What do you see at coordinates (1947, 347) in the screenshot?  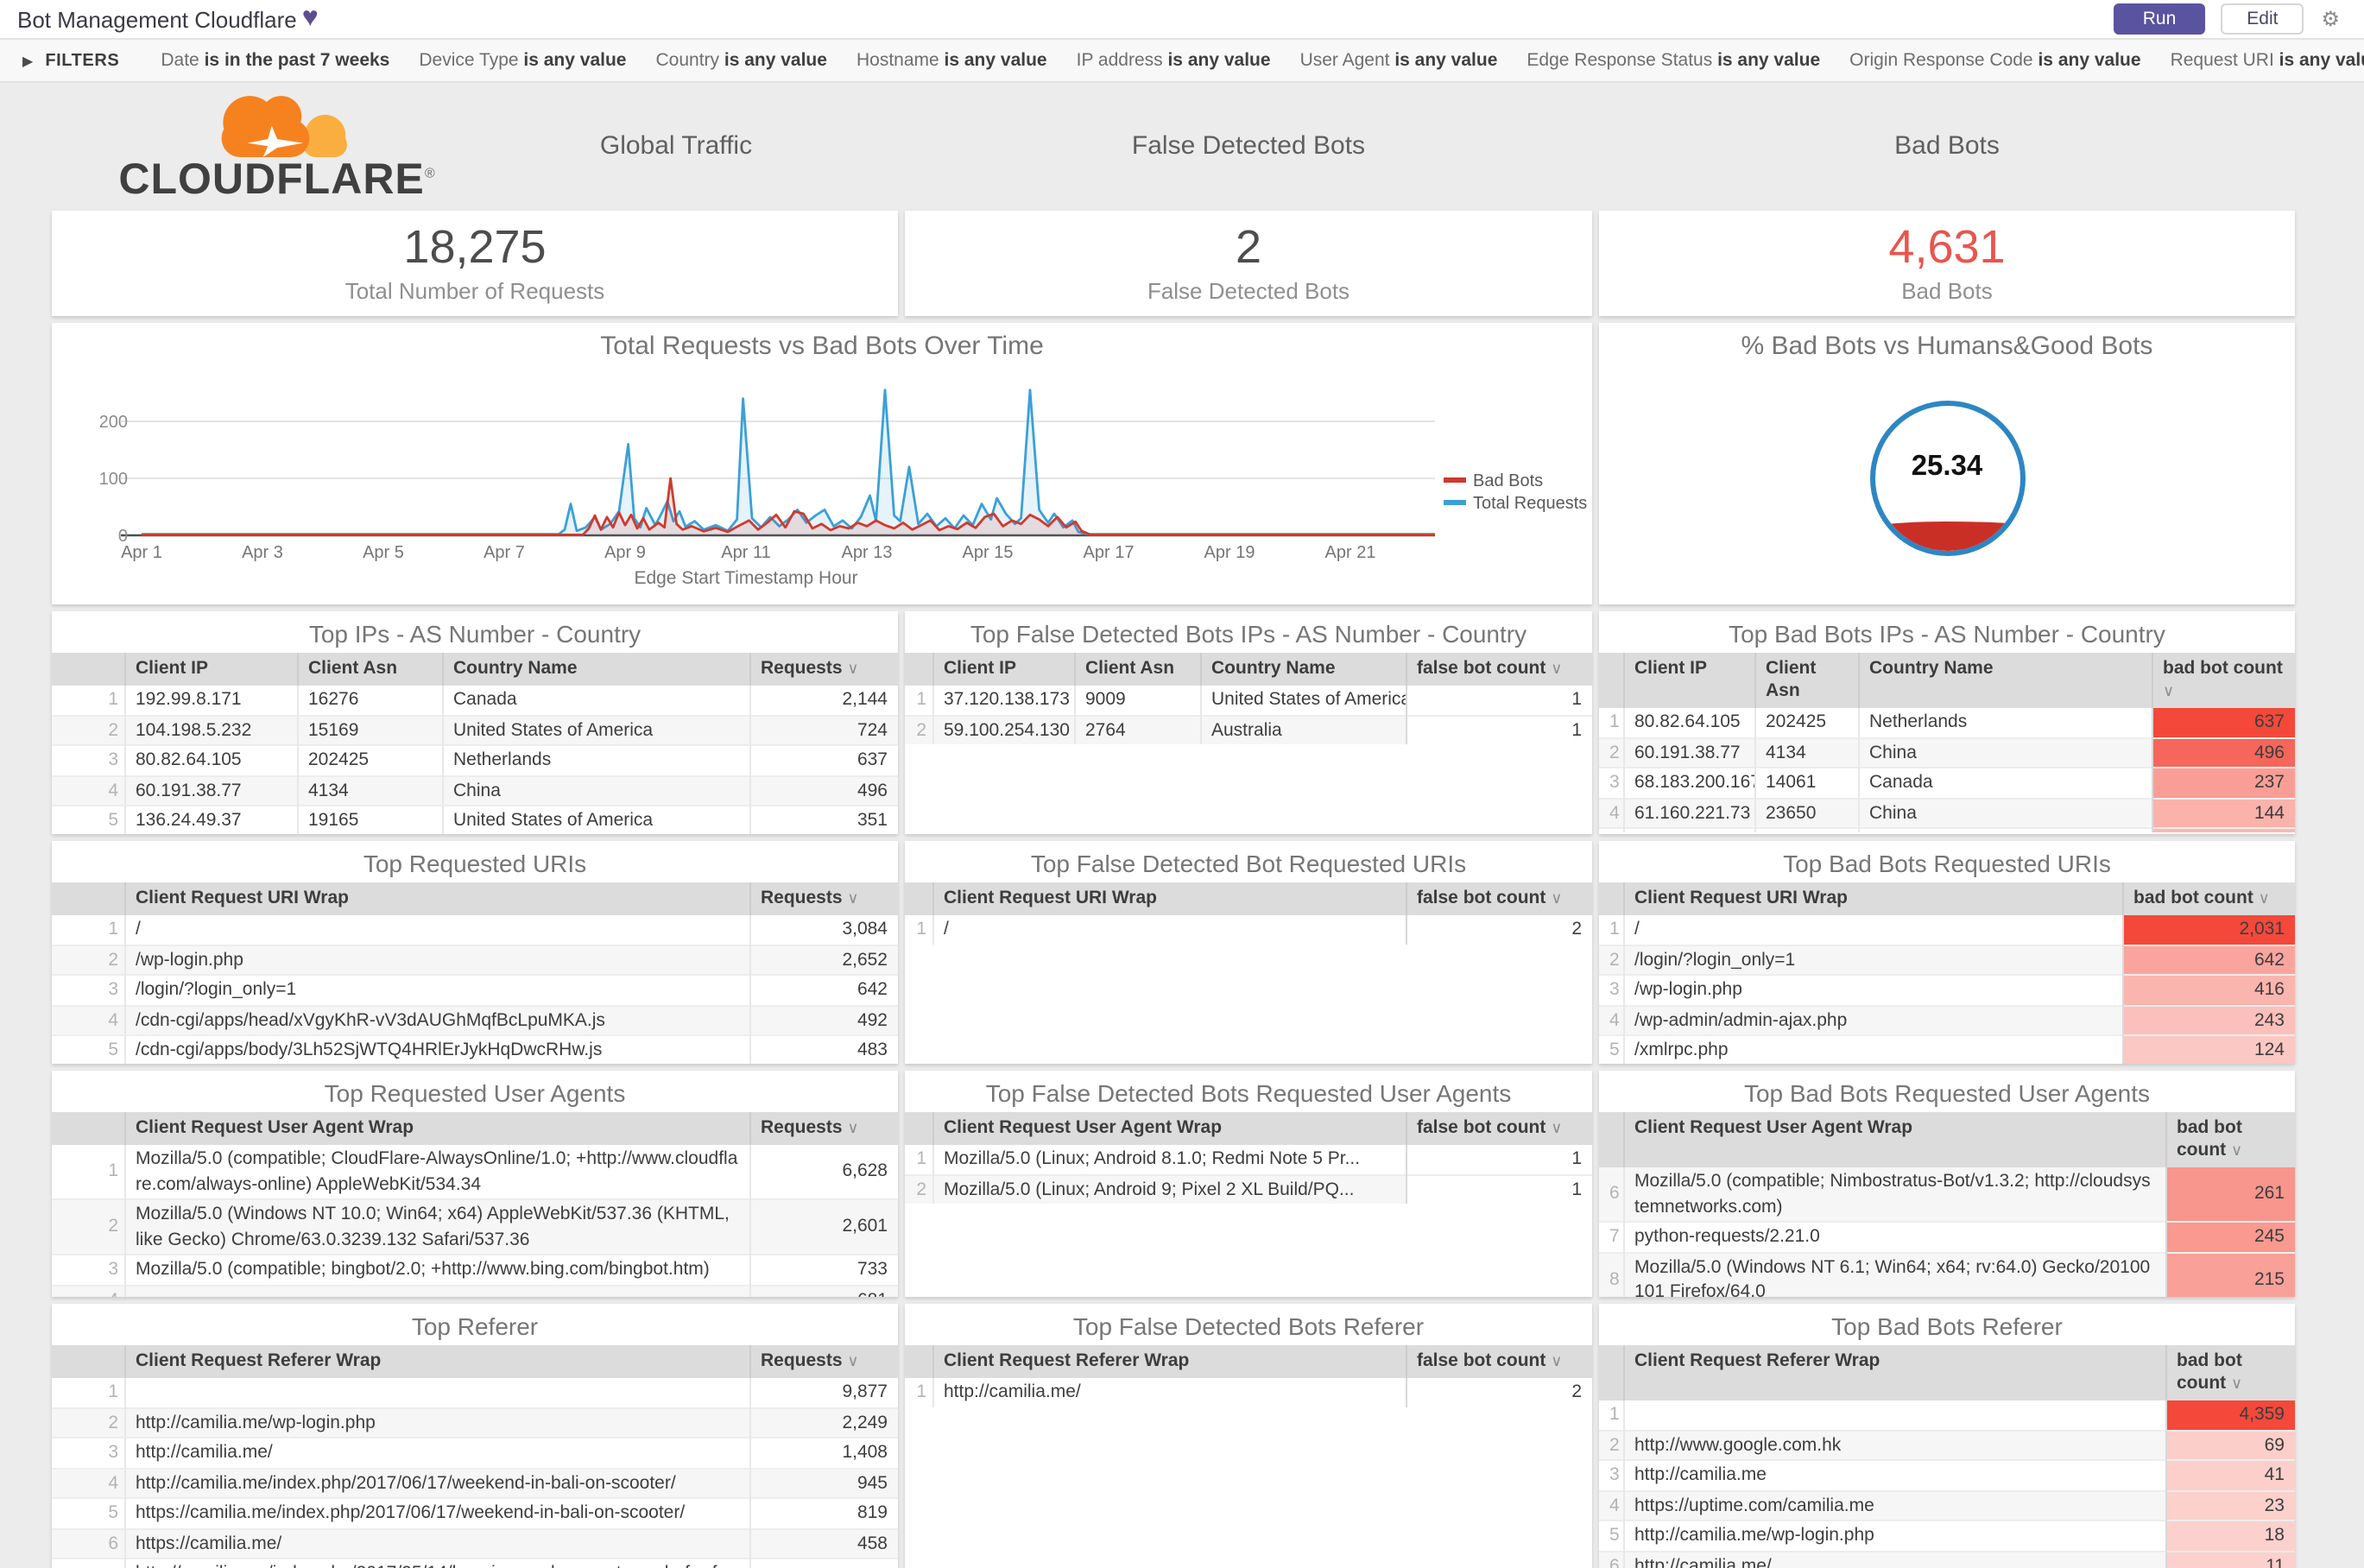 I see `gauge-title: % Bad Bots vs Humans&Good Bots` at bounding box center [1947, 347].